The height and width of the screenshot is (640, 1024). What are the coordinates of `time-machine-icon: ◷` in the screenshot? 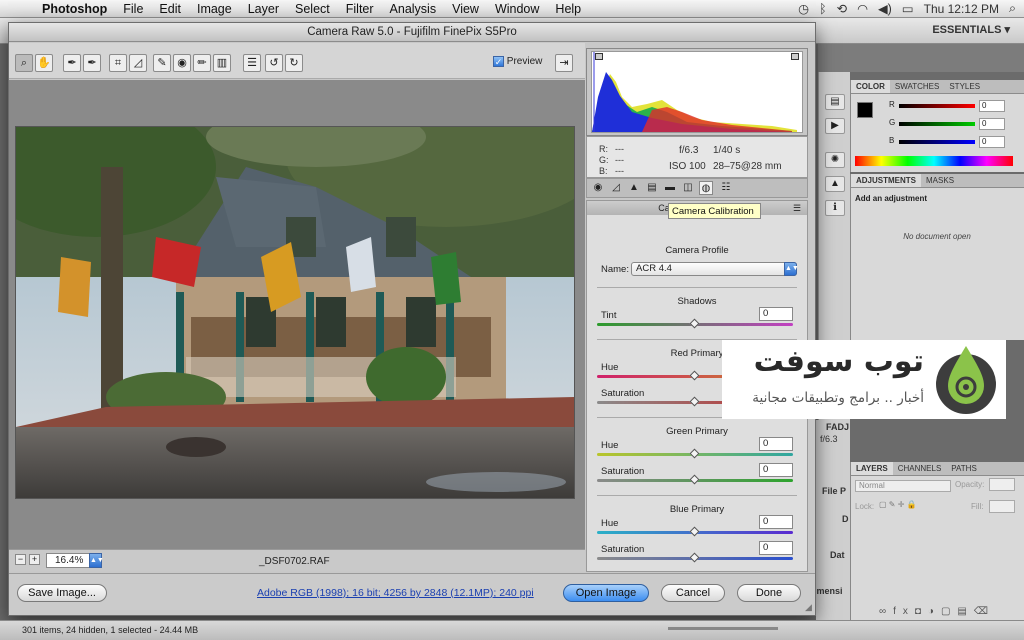 It's located at (803, 8).